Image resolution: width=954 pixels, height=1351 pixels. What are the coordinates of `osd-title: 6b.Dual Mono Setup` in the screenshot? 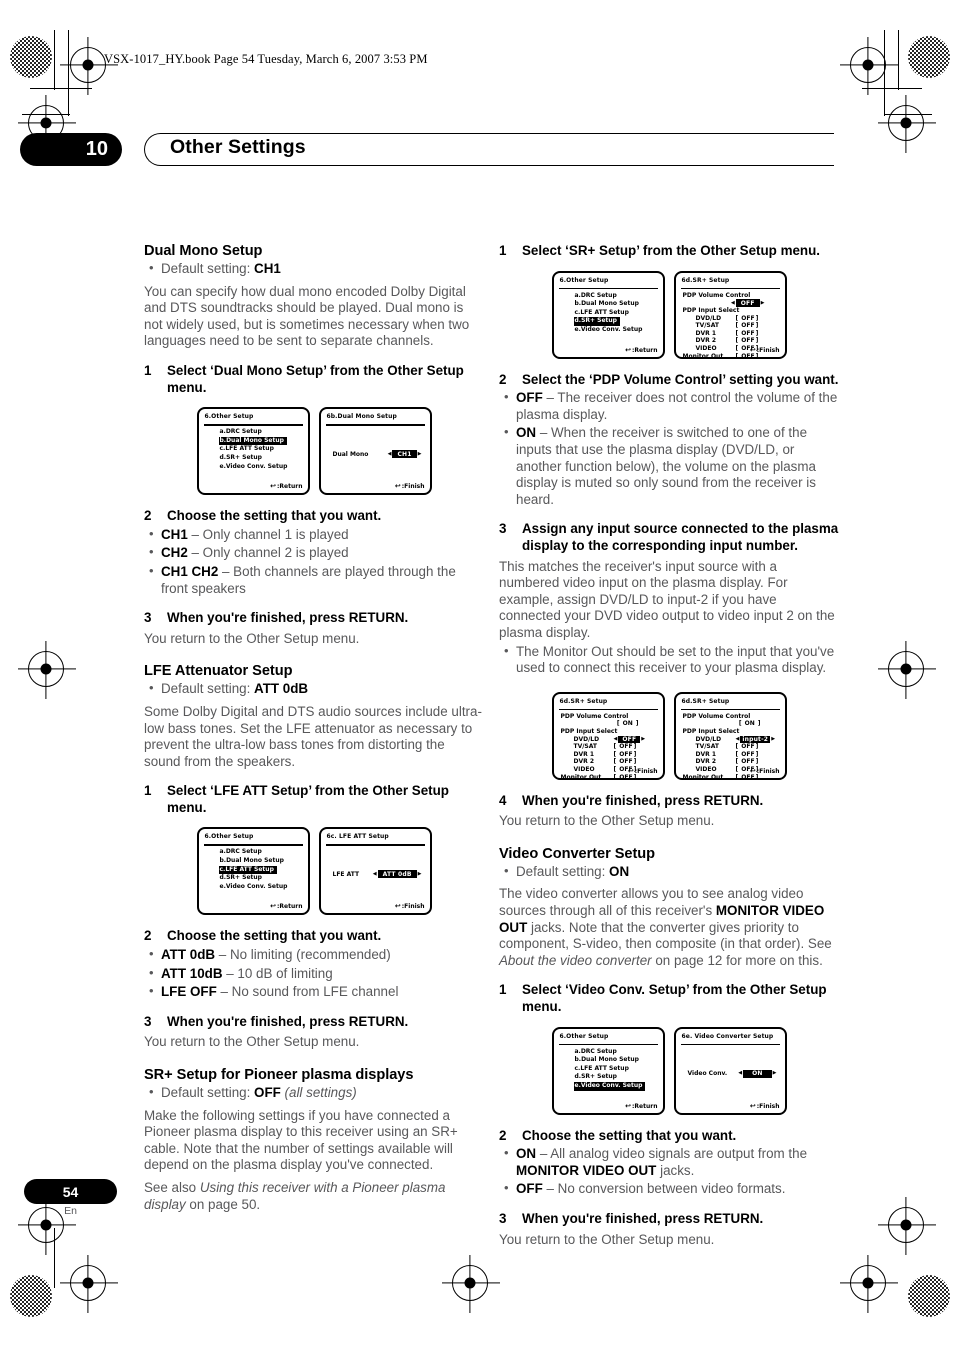 It's located at (361, 417).